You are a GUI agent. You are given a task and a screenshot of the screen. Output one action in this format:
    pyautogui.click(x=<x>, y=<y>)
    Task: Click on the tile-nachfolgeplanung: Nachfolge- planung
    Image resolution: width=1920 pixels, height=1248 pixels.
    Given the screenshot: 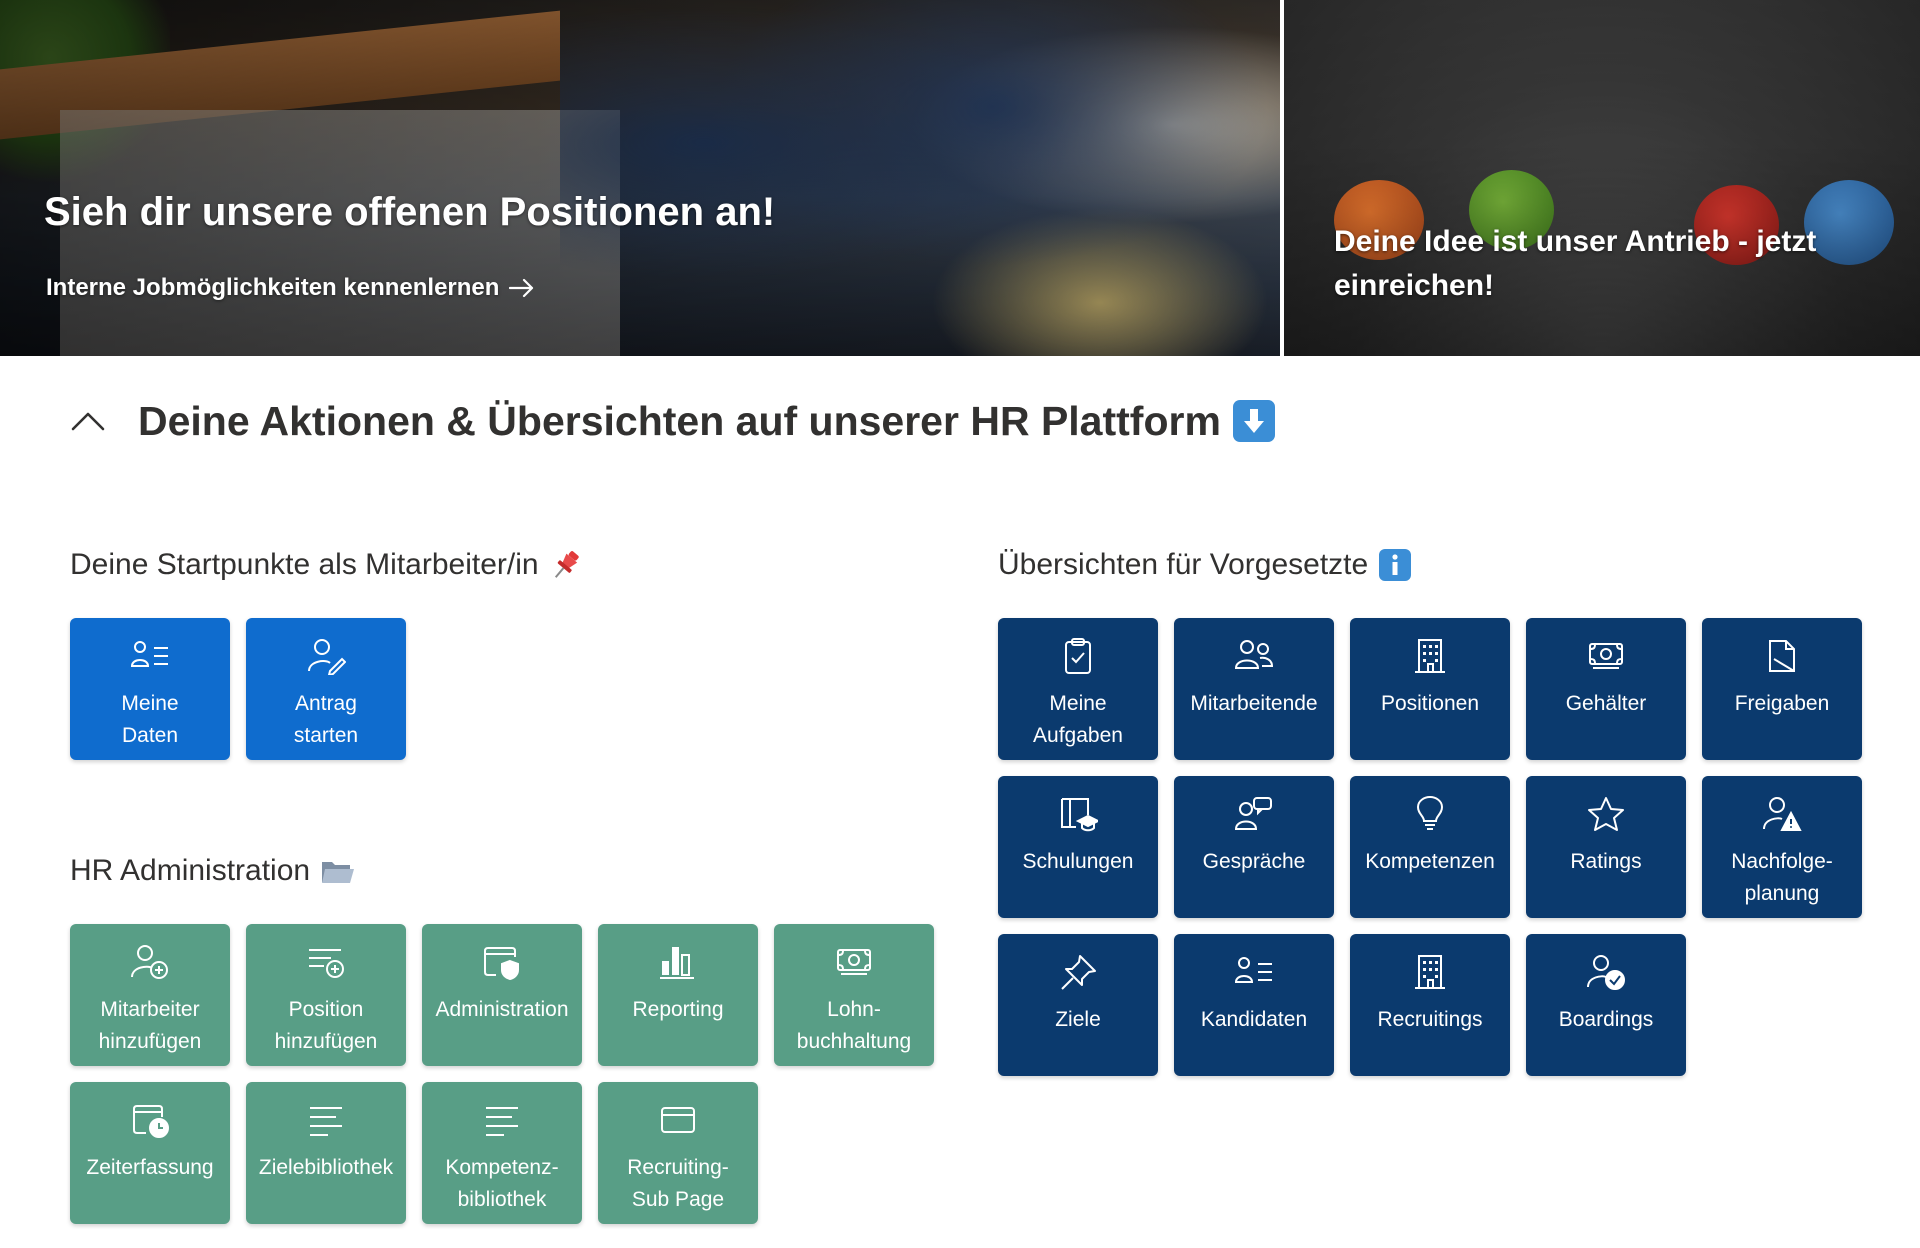 What is the action you would take?
    pyautogui.click(x=1782, y=847)
    